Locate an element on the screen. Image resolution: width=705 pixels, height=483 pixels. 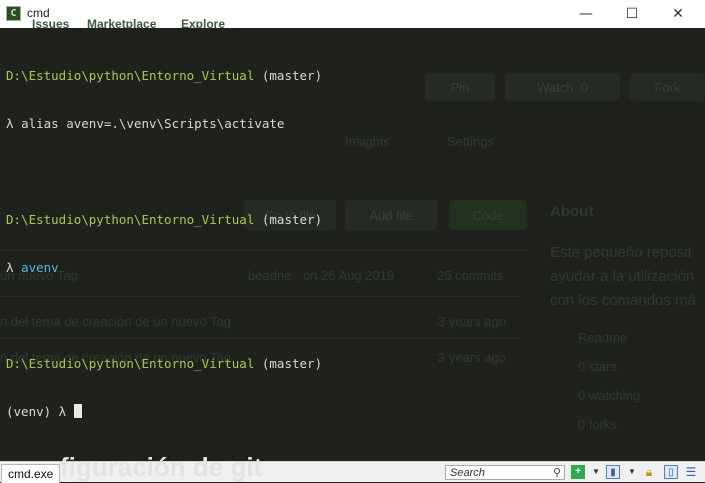
layout-icon: ▯ is located at coordinates (671, 472).